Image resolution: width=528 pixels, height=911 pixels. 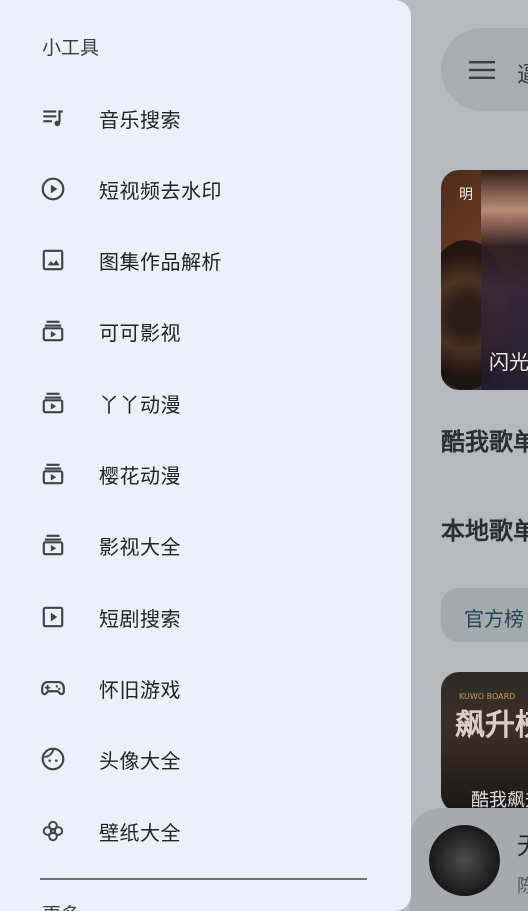 I want to click on mini-player-subtitle: 陈, so click(x=522, y=886).